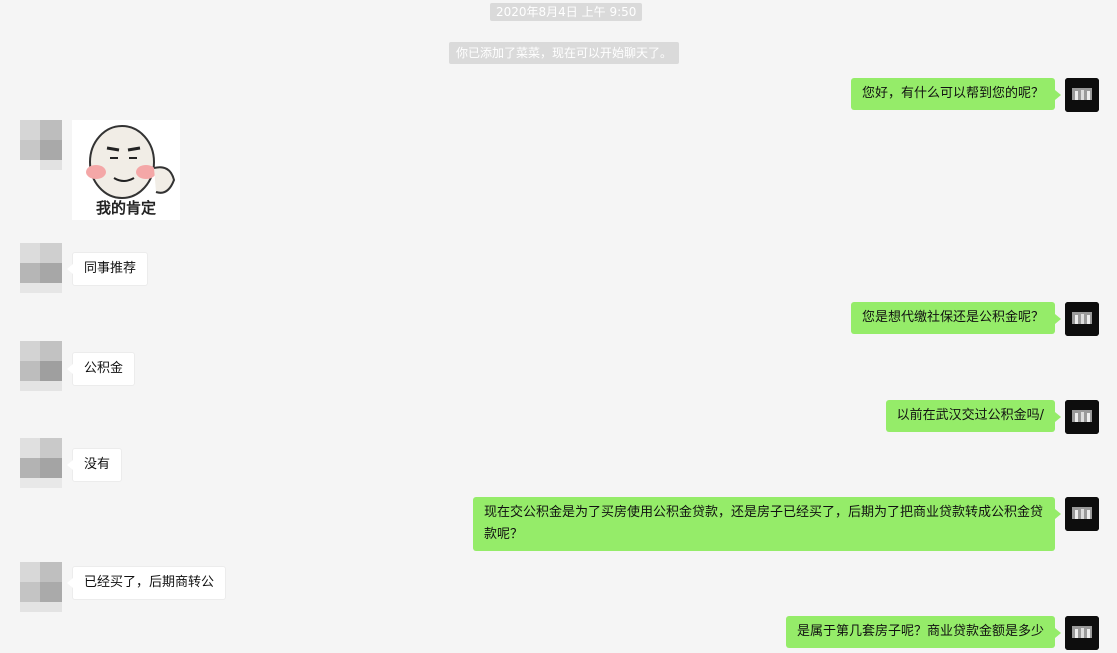  What do you see at coordinates (101, 369) in the screenshot?
I see `received-message-bubble: 公积金` at bounding box center [101, 369].